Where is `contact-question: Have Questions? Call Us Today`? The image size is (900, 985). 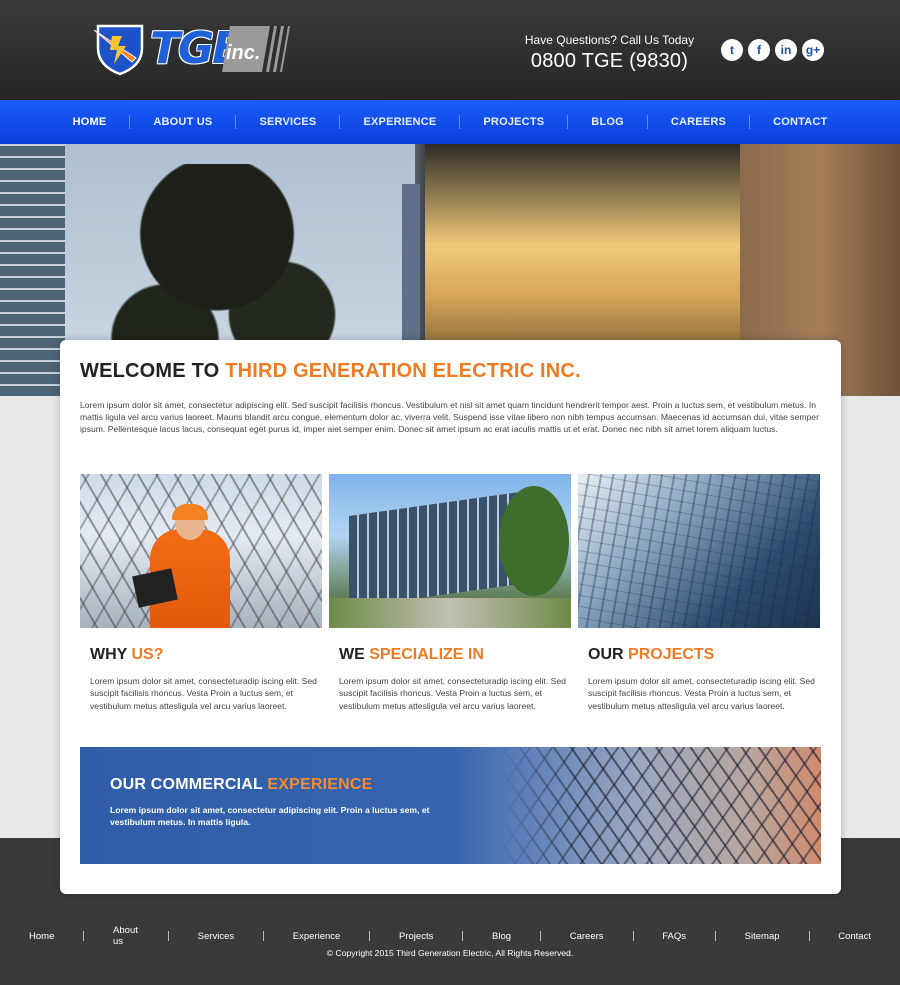
contact-question: Have Questions? Call Us Today is located at coordinates (609, 40).